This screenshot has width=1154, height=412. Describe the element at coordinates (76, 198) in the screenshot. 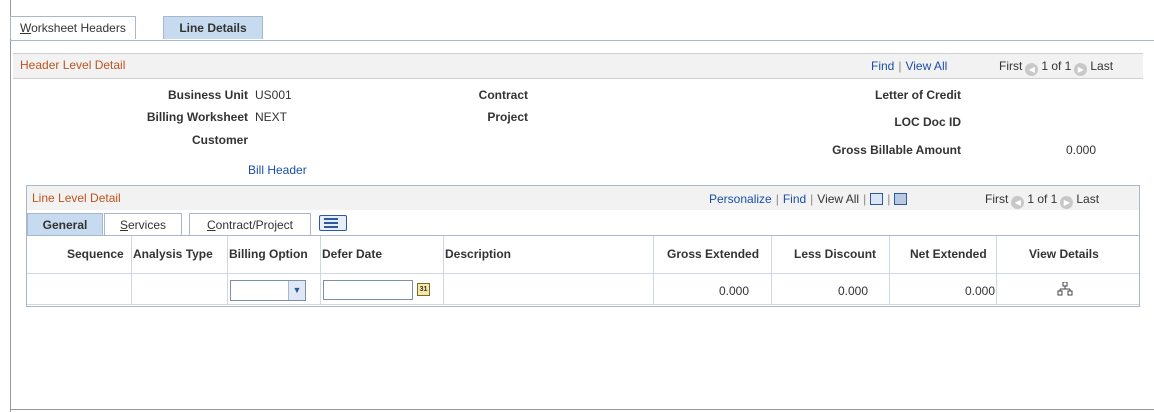

I see `line-level-detail-title: Line Level Detail` at that location.